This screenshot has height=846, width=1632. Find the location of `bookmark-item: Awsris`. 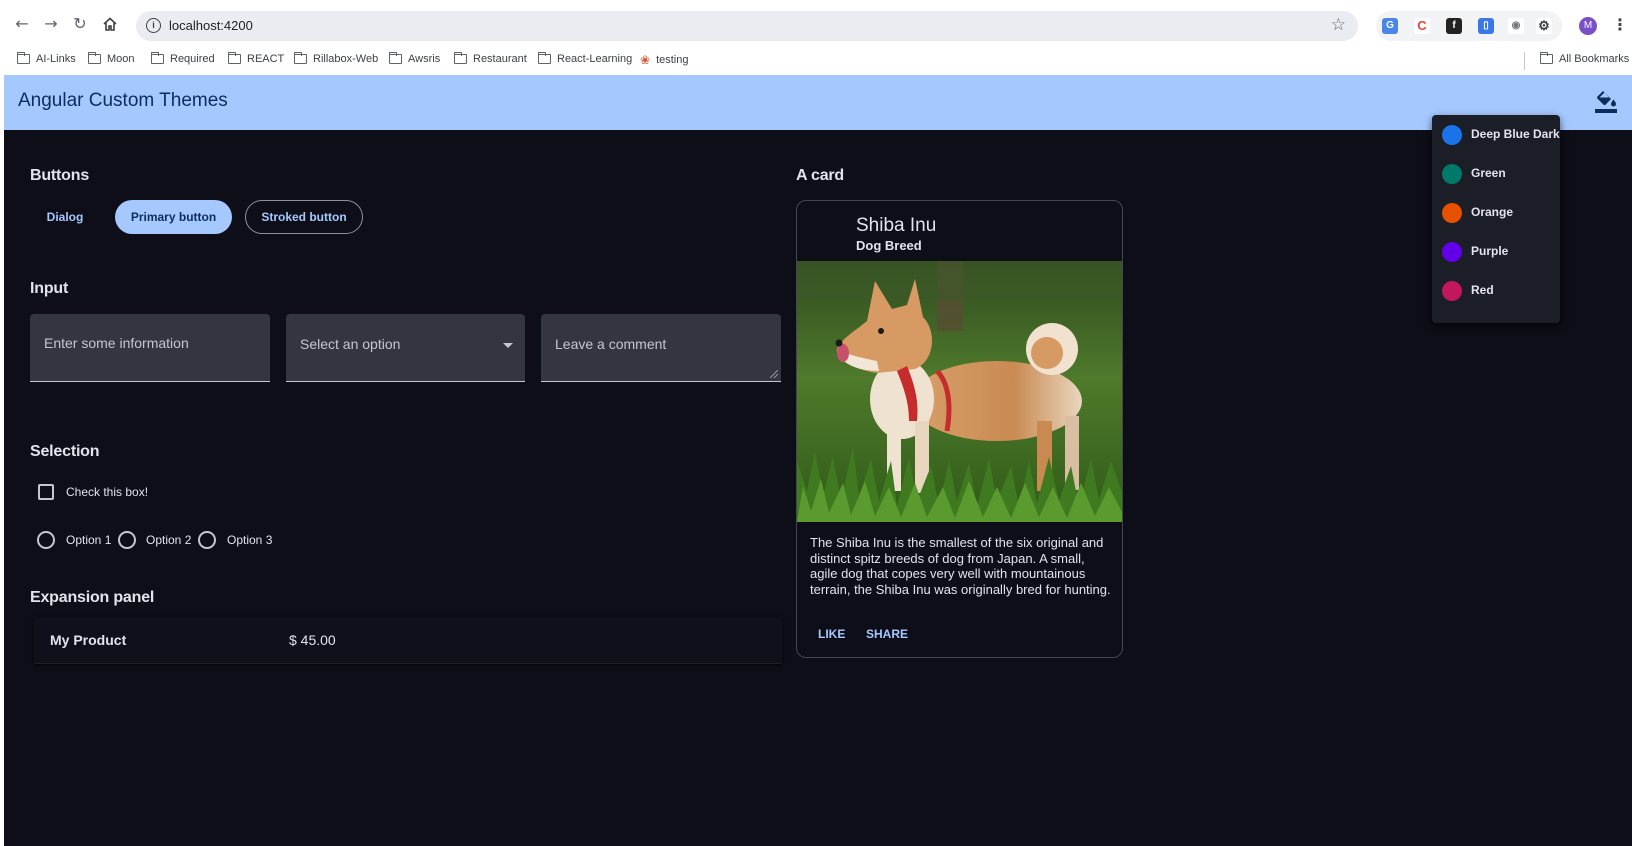

bookmark-item: Awsris is located at coordinates (414, 58).